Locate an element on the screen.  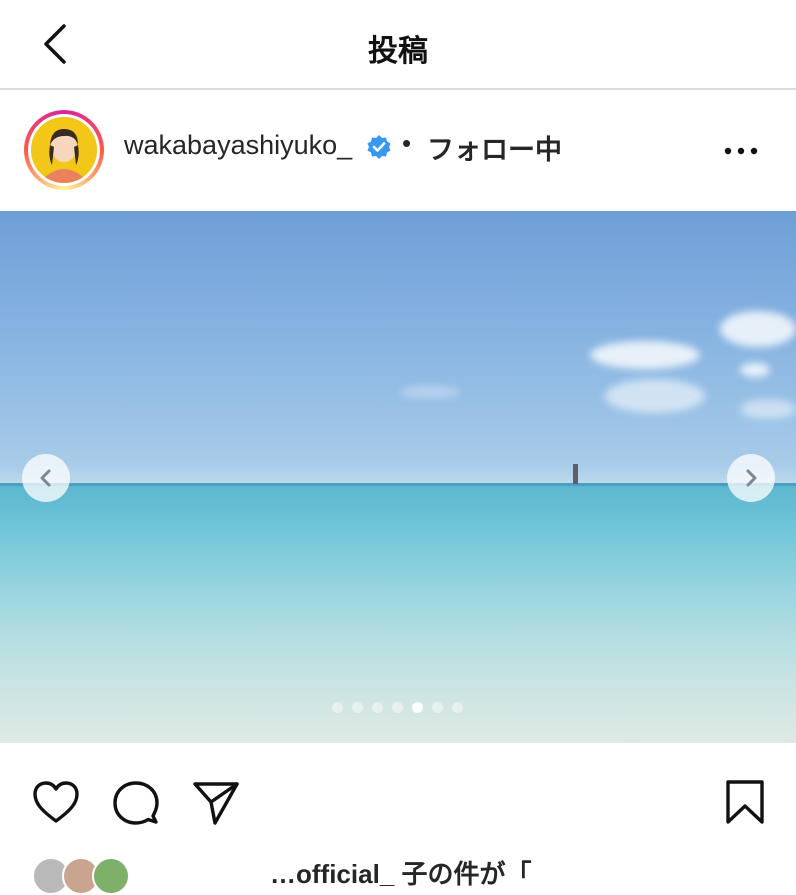
caption-text: …official_ 子の件が「 is located at coordinates (401, 874).